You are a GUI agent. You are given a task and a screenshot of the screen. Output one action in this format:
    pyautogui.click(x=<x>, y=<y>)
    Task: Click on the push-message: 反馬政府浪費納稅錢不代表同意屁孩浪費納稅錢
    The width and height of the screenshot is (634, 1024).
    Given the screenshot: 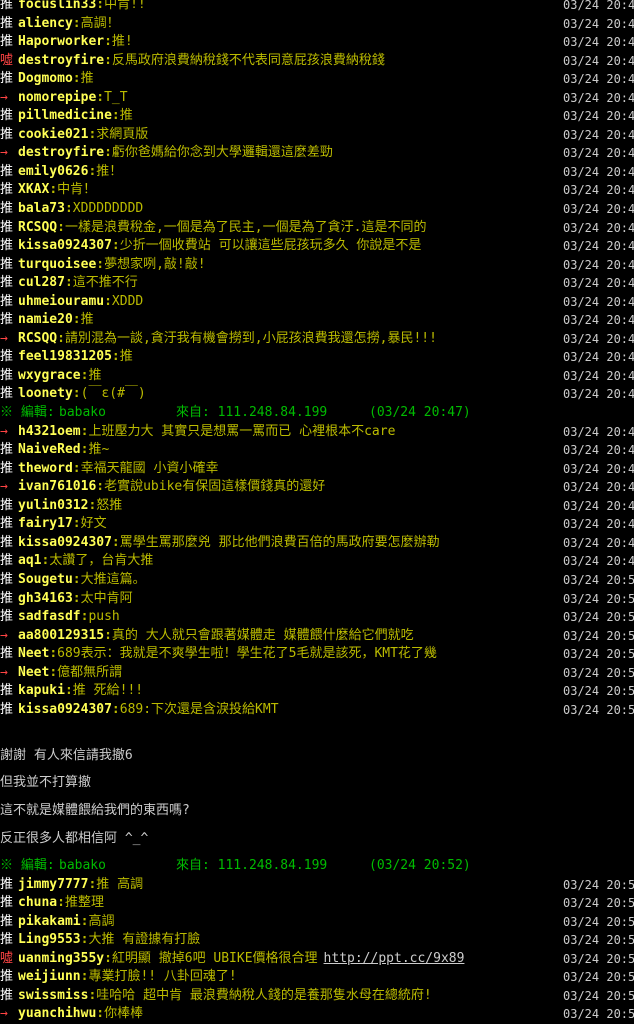 What is the action you would take?
    pyautogui.click(x=248, y=60)
    